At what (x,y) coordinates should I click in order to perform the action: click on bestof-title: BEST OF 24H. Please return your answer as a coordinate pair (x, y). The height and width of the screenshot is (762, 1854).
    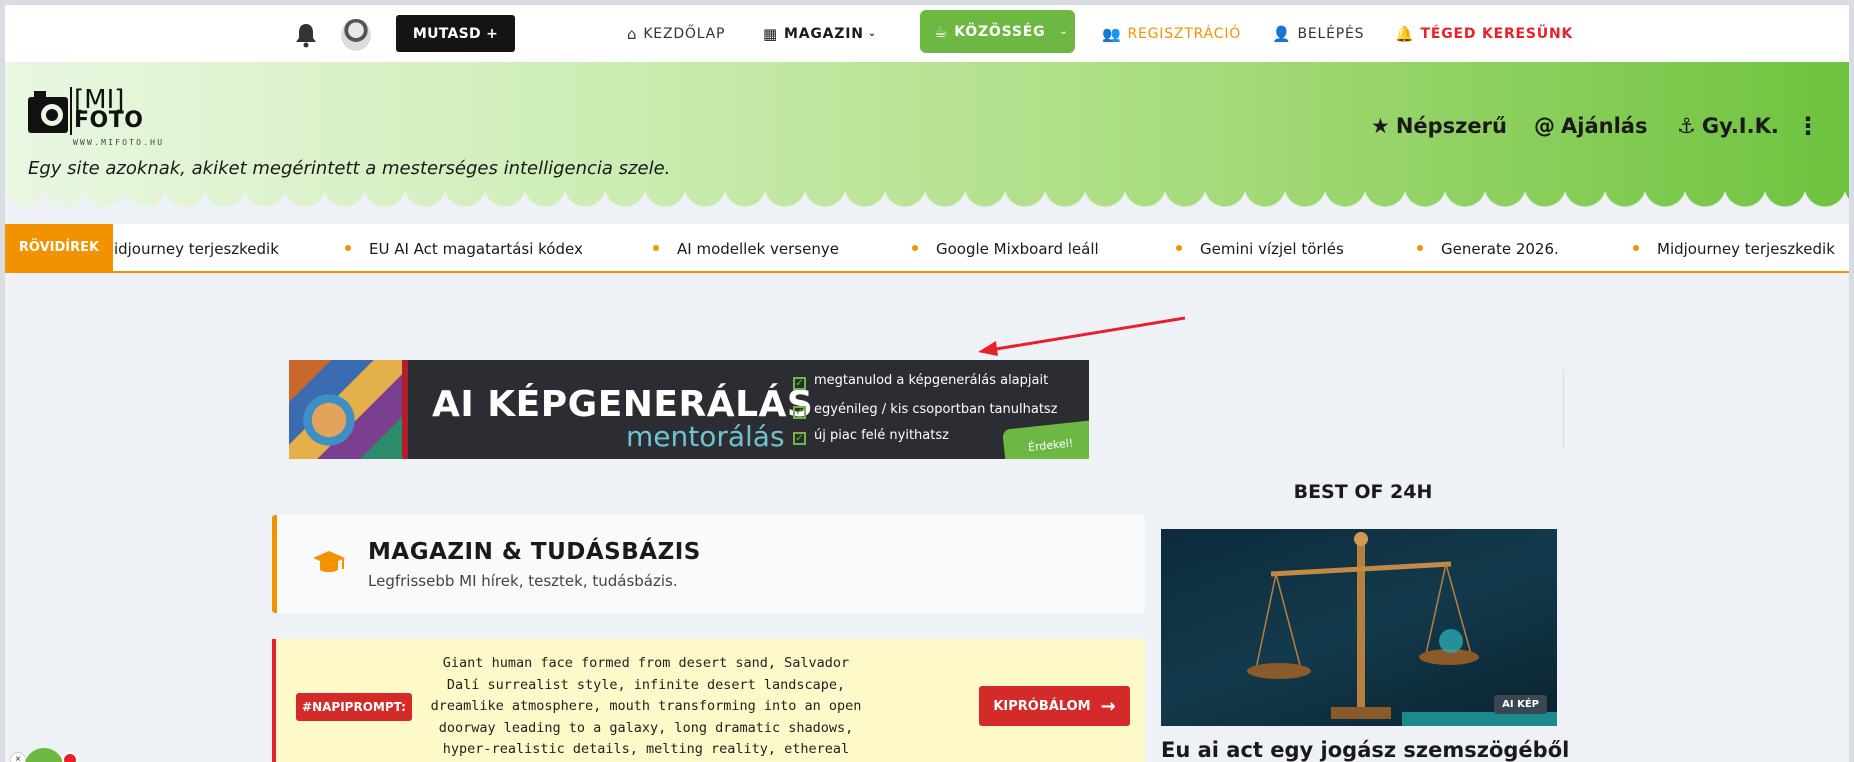
    Looking at the image, I should click on (1363, 492).